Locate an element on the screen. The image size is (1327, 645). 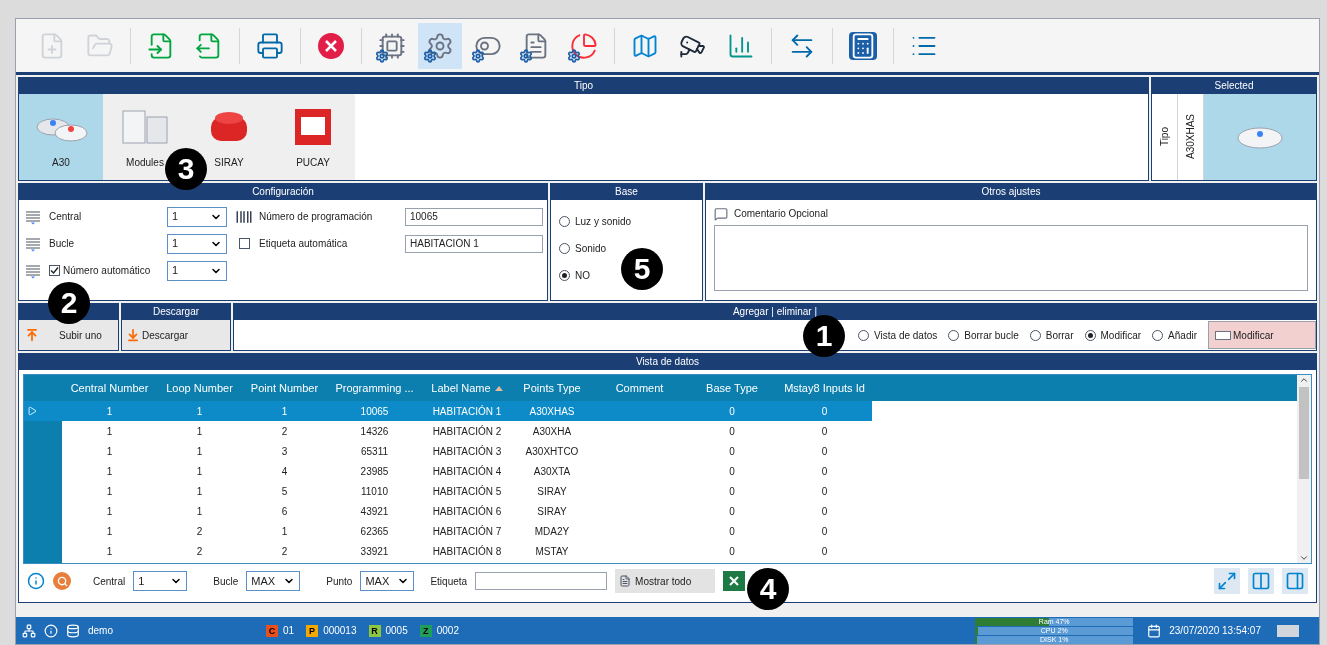
central-dropdown: 1 is located at coordinates (197, 216).